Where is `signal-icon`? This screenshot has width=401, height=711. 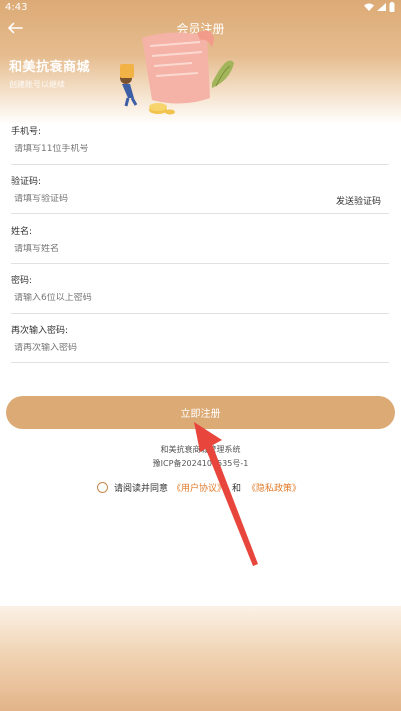
signal-icon is located at coordinates (381, 7).